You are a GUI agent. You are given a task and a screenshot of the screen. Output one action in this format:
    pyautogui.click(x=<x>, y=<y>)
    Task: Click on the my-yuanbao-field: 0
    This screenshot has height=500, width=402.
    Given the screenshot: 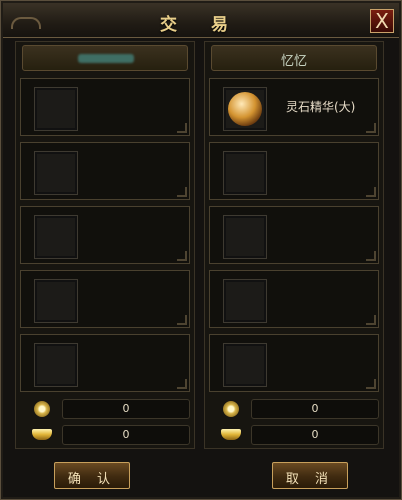 What is the action you would take?
    pyautogui.click(x=126, y=435)
    